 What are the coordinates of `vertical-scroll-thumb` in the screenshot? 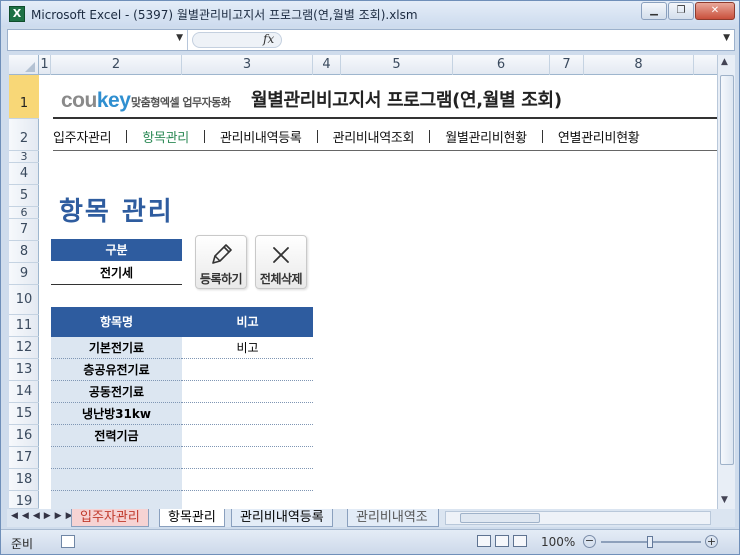 It's located at (727, 270).